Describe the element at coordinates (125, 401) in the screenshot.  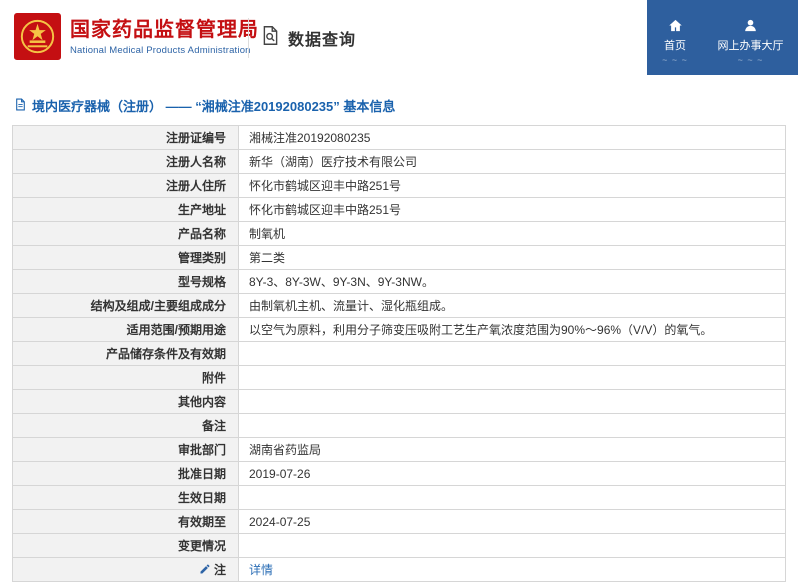
I see `field-label-cell: 其他内容` at that location.